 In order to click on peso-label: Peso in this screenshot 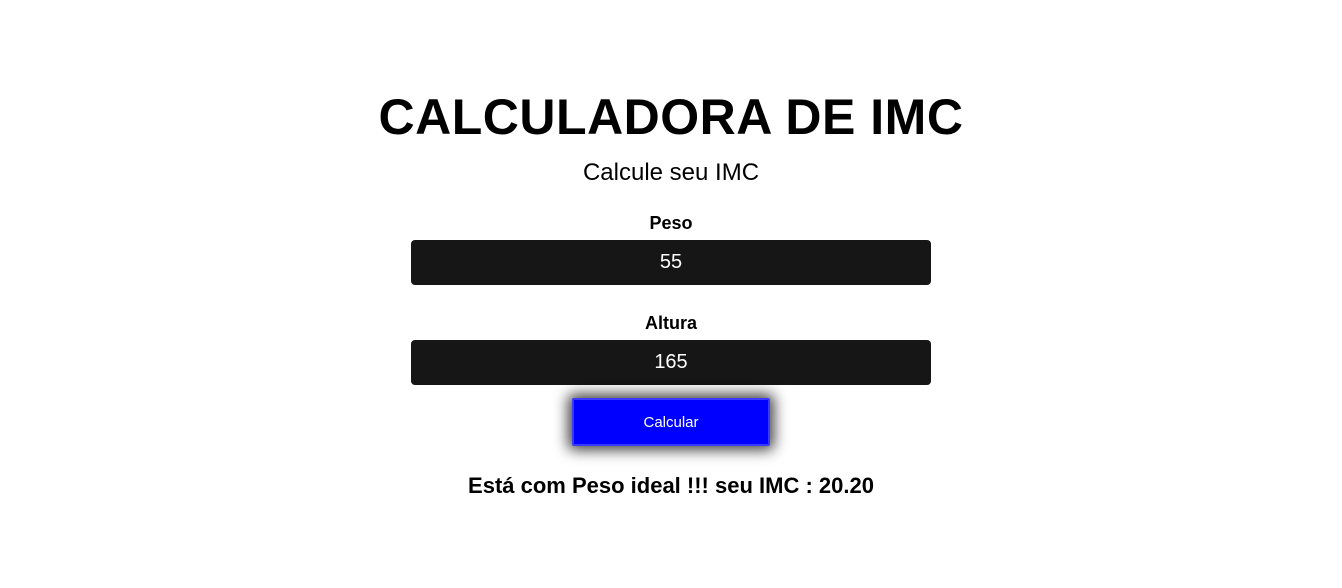, I will do `click(671, 223)`.